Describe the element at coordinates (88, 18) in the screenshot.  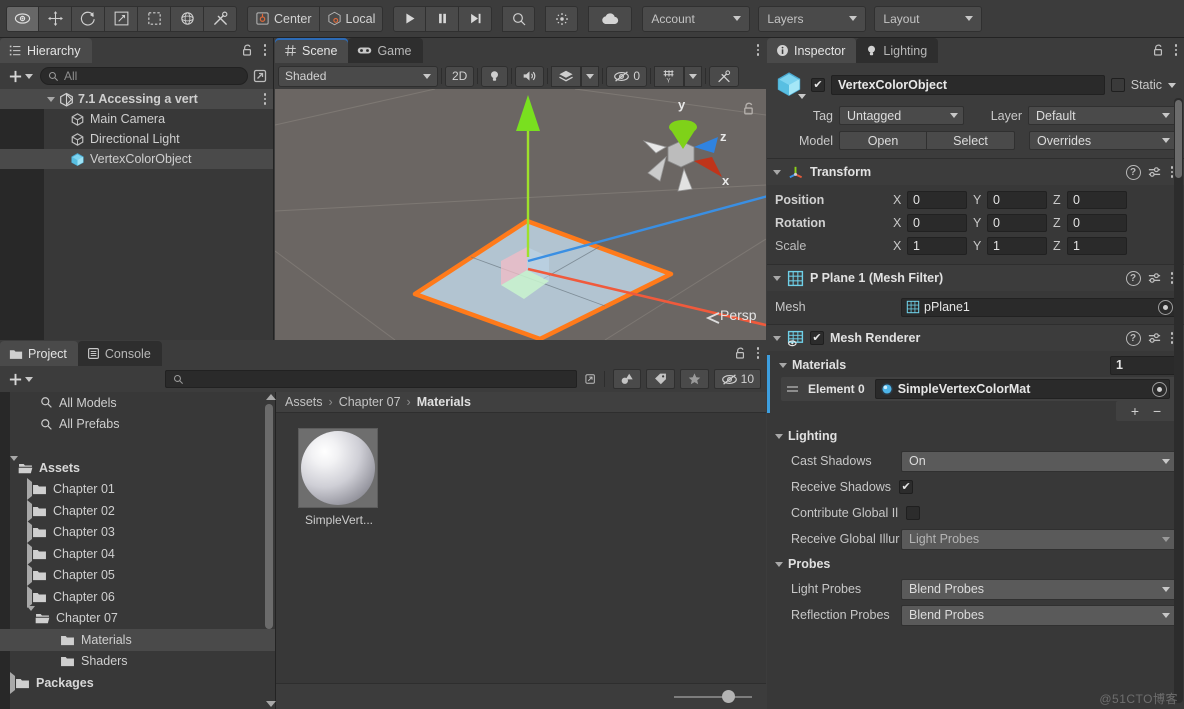
I see `rotate-tool-button` at that location.